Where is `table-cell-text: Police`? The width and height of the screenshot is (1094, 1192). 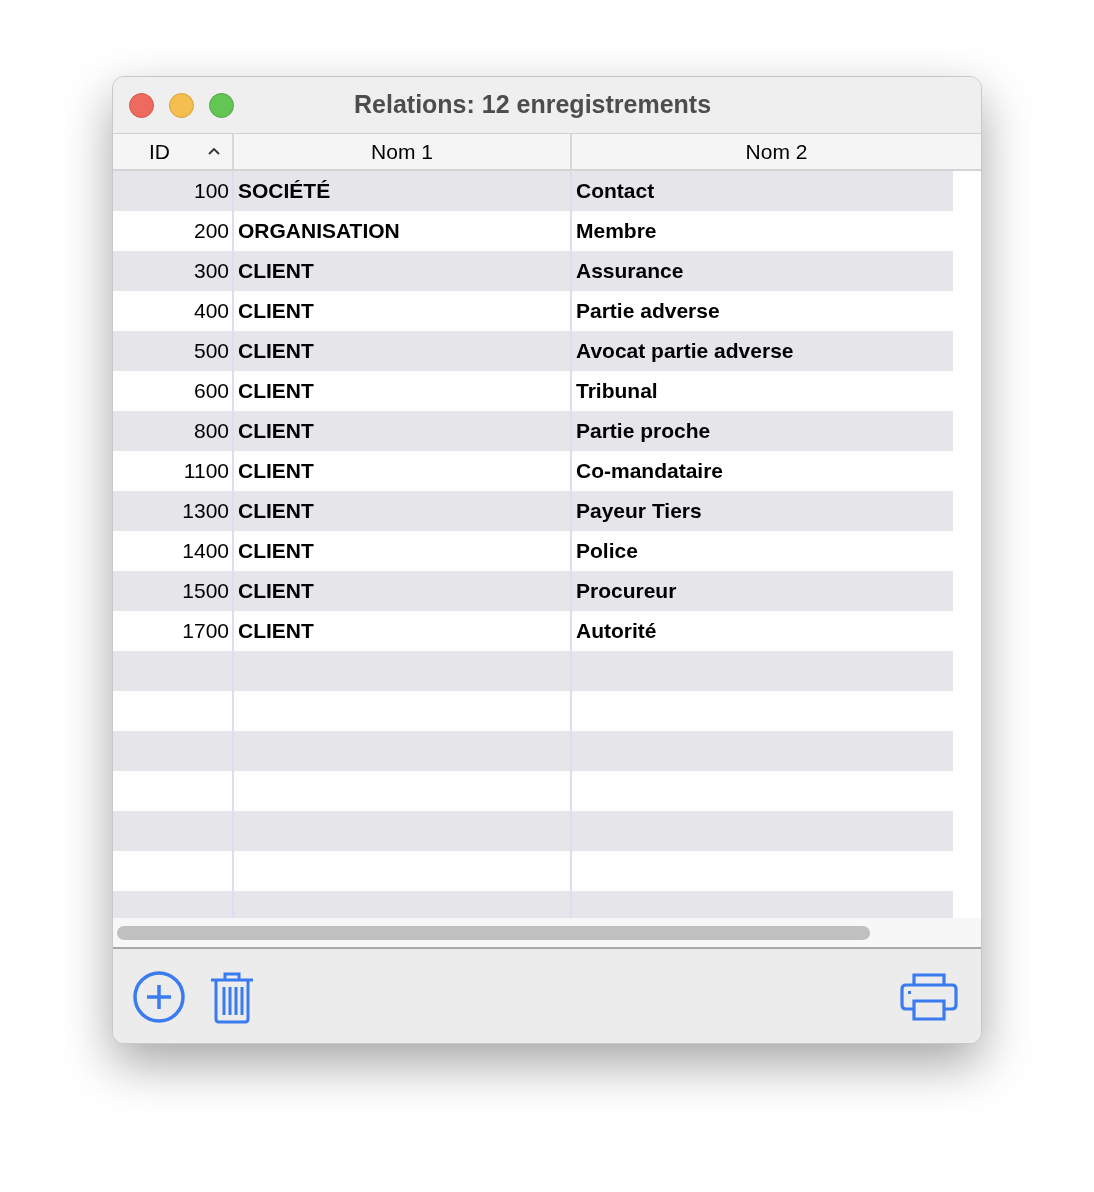
table-cell-text: Police is located at coordinates (607, 551).